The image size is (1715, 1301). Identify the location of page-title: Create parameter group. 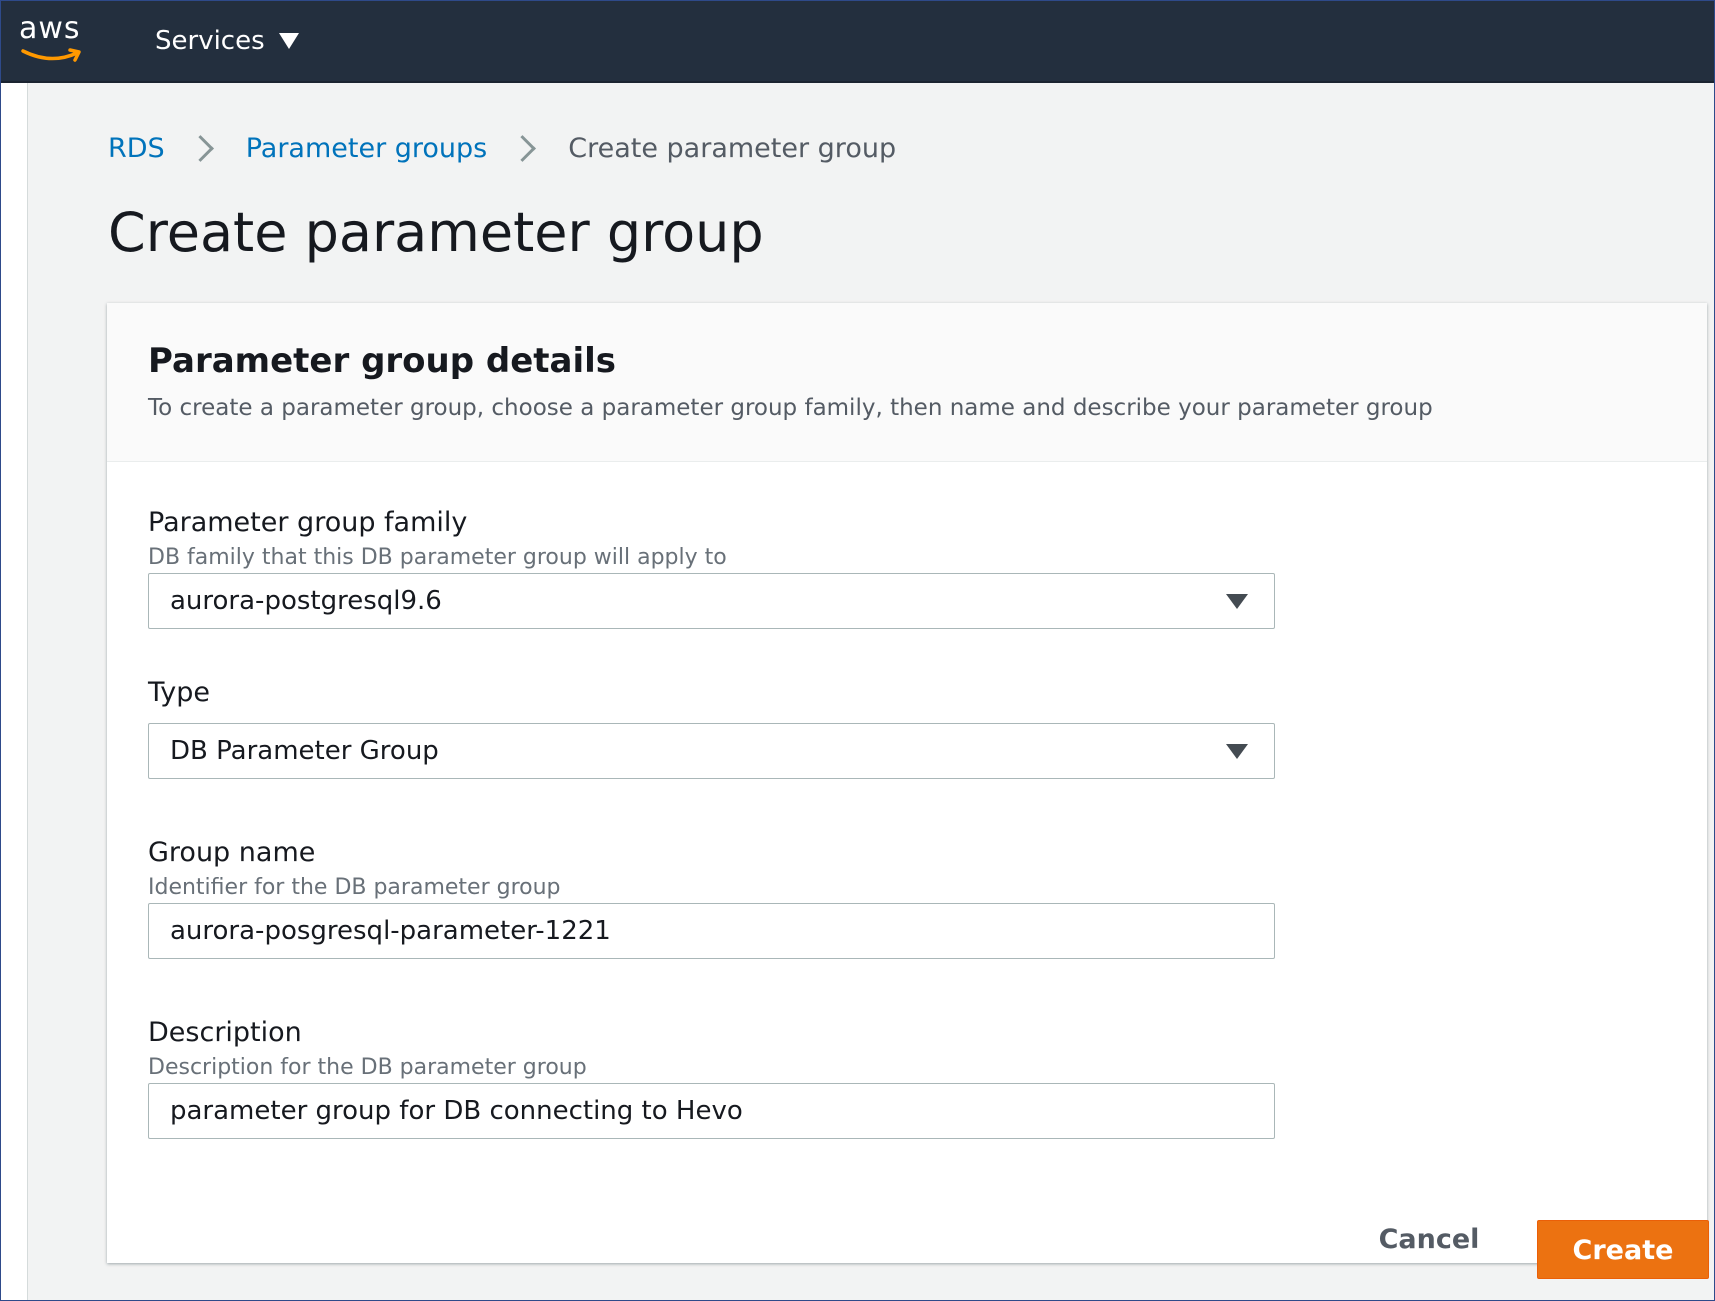
(436, 232).